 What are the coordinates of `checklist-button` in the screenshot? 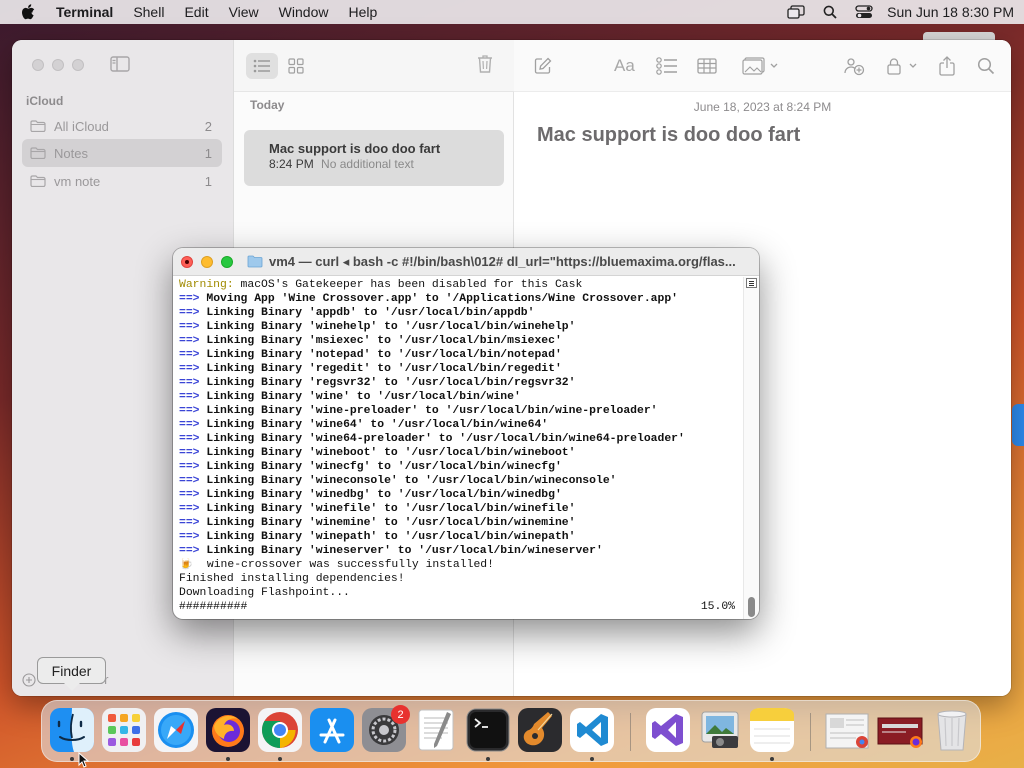 It's located at (667, 66).